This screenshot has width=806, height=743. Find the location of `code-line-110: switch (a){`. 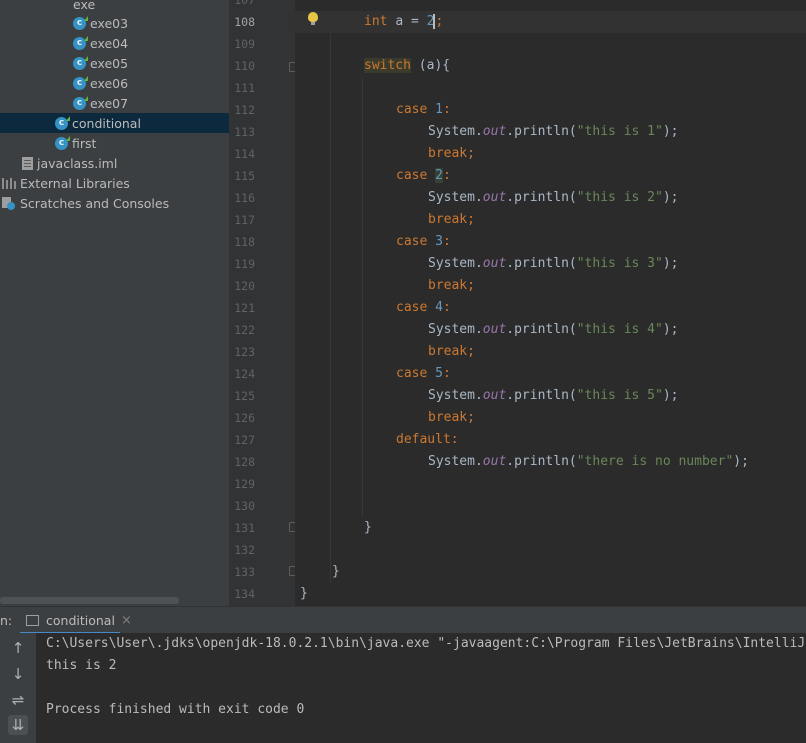

code-line-110: switch (a){ is located at coordinates (407, 66).